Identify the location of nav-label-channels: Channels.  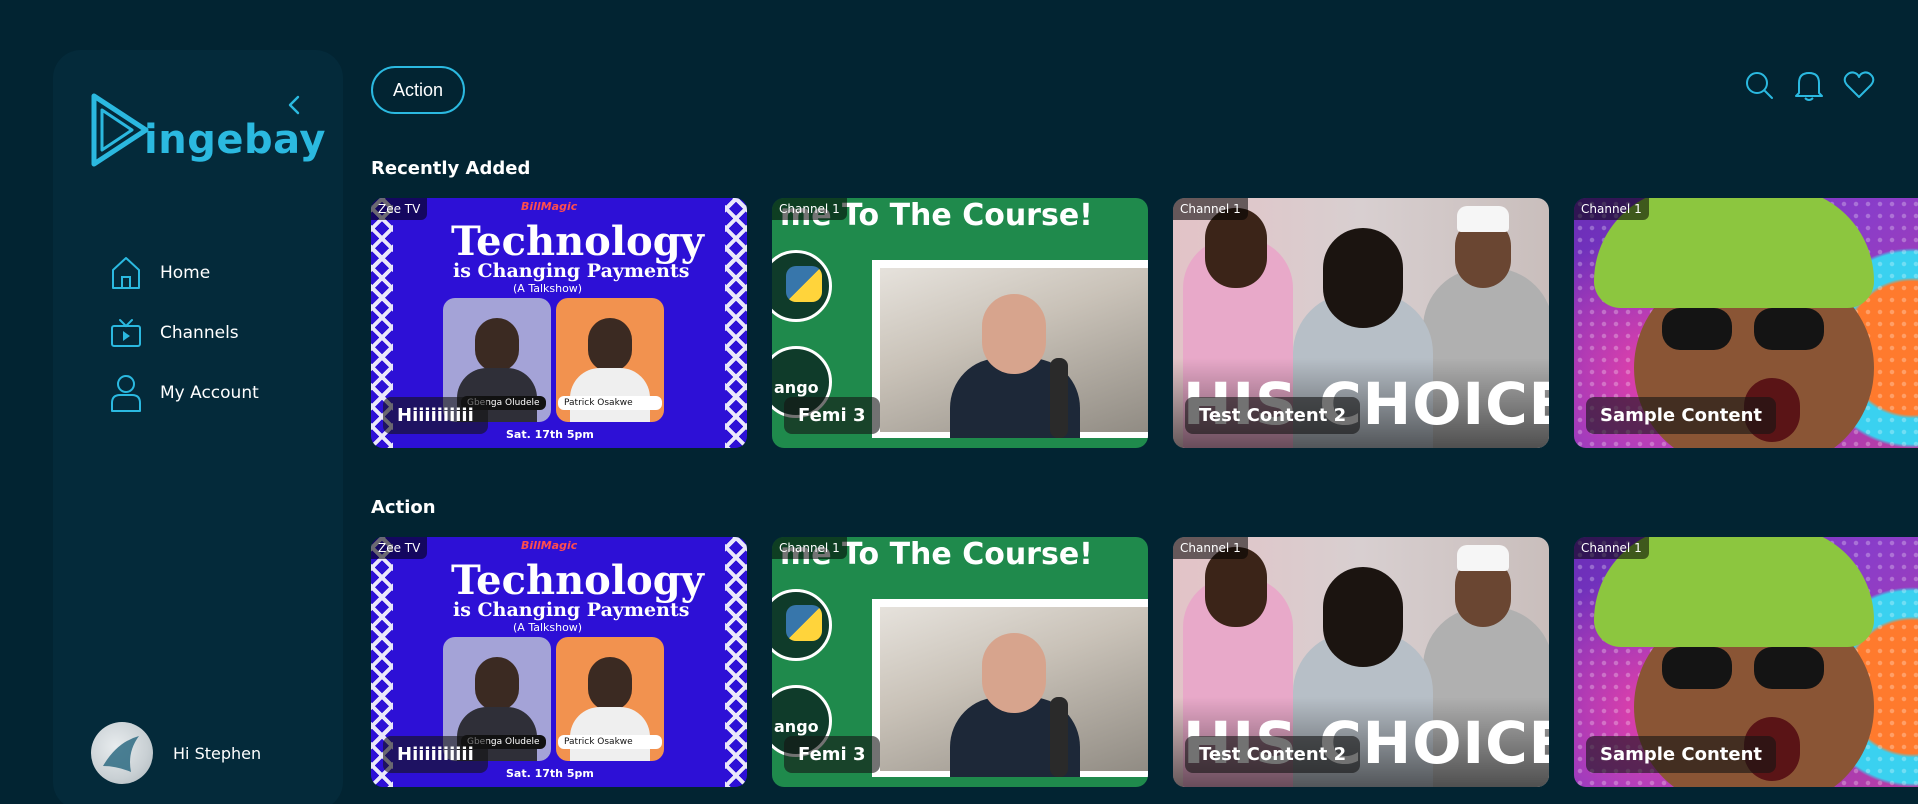
(199, 333).